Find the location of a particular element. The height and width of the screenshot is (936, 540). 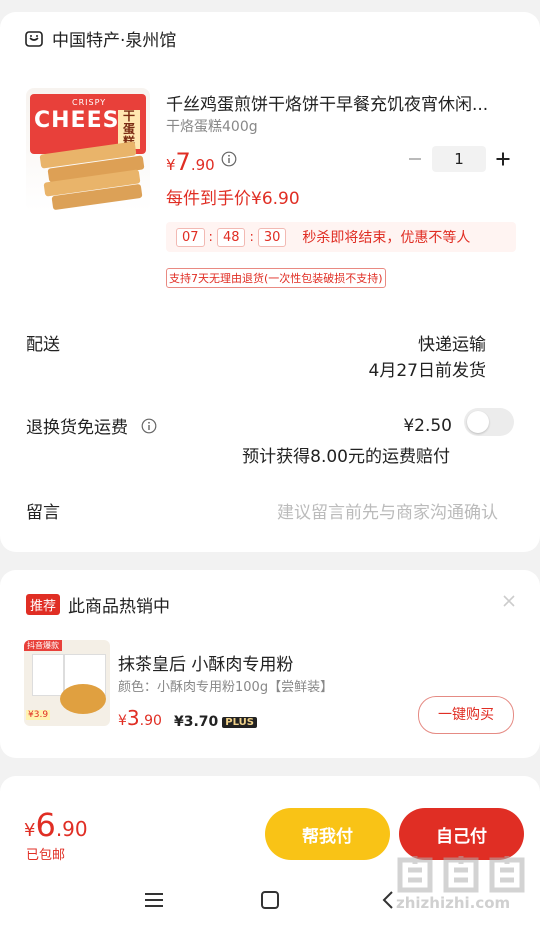

product-image: CRISPY CHEESE 干蛋糕 is located at coordinates (88, 150).